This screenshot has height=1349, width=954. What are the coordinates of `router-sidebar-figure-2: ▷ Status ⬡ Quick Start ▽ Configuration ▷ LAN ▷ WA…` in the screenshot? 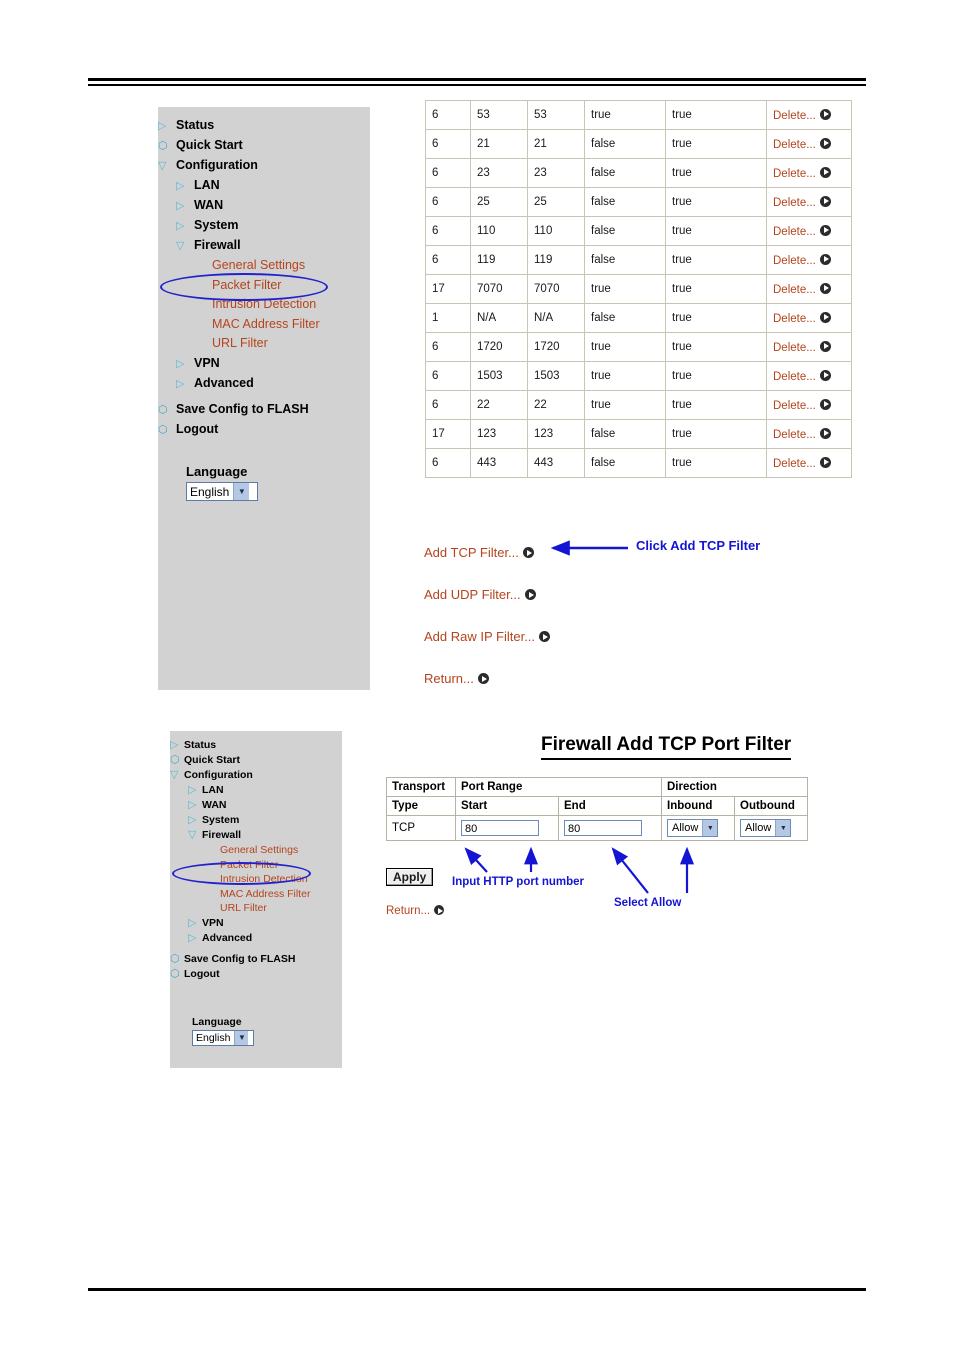 It's located at (256, 899).